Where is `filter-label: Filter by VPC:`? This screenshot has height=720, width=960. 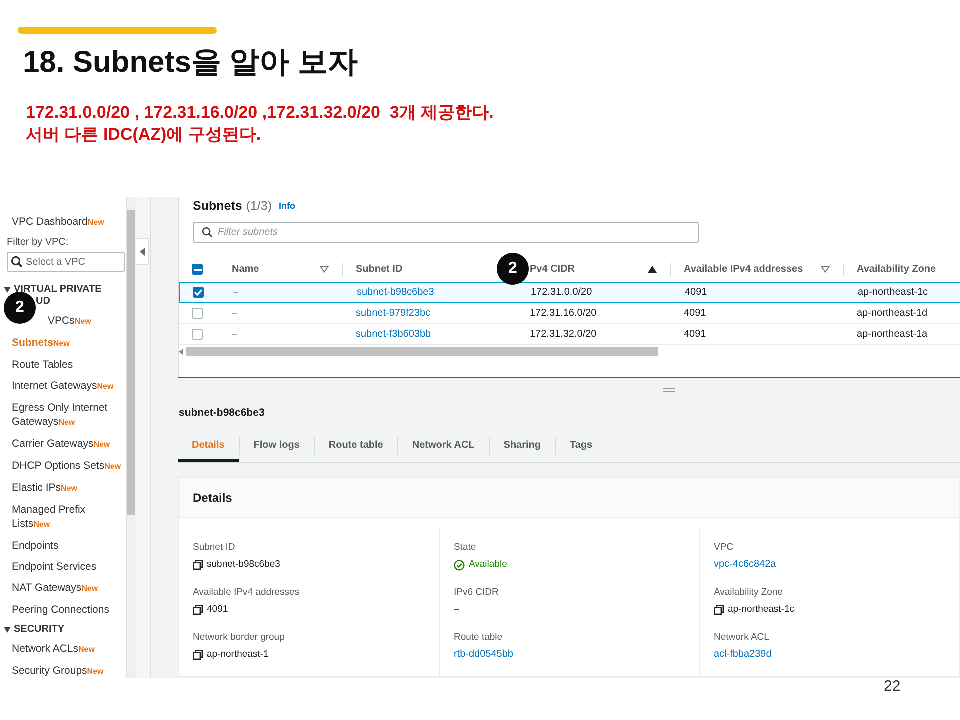 filter-label: Filter by VPC: is located at coordinates (38, 242).